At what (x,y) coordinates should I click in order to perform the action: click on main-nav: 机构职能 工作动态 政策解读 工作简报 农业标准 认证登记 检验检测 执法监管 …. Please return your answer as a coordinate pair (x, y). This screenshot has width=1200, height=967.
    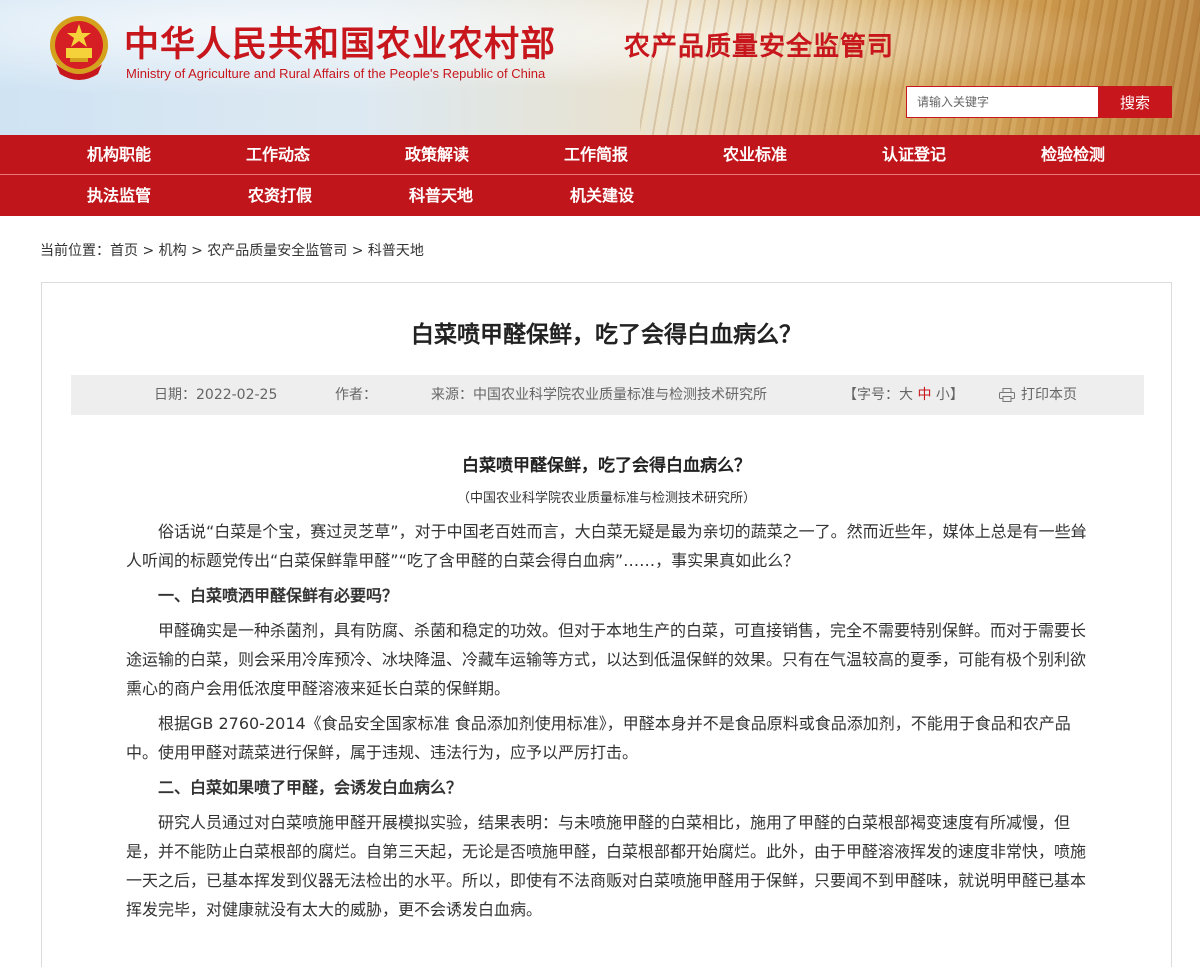
    Looking at the image, I should click on (600, 175).